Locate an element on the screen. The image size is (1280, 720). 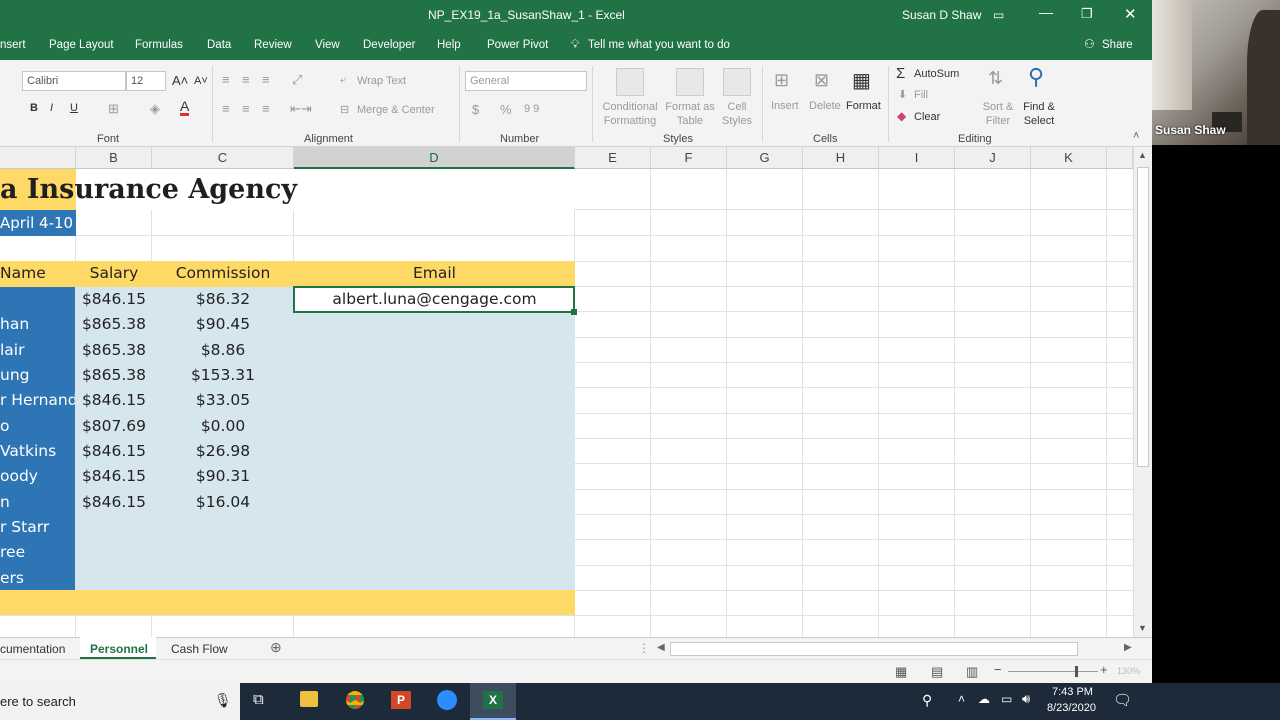
wrap-text-icon: ⤶ is located at coordinates (343, 80).